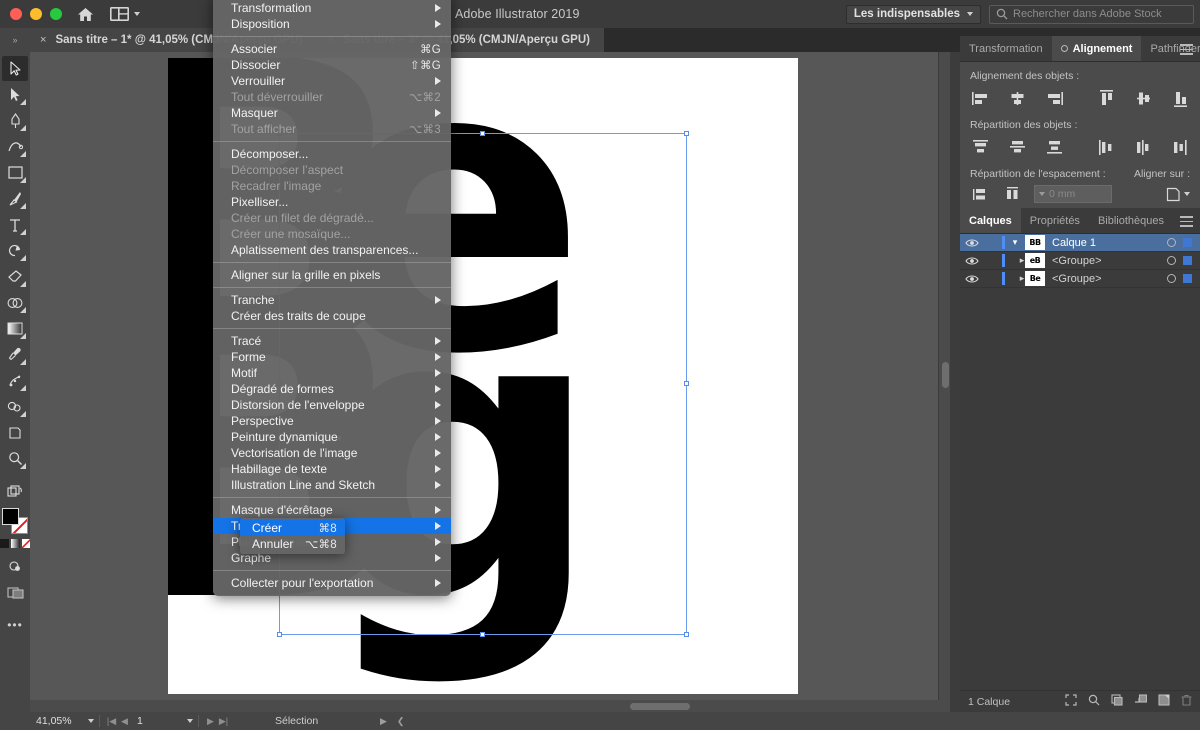  I want to click on menu-item: Tracé, so click(332, 341).